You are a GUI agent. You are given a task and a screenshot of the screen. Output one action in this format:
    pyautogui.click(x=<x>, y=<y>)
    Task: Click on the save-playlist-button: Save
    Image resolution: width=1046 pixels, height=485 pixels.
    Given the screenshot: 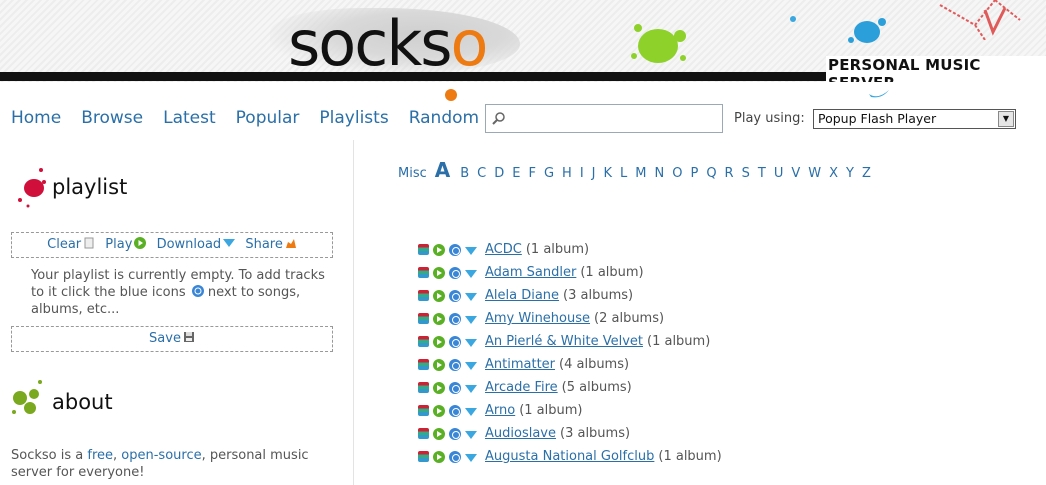 What is the action you would take?
    pyautogui.click(x=172, y=338)
    